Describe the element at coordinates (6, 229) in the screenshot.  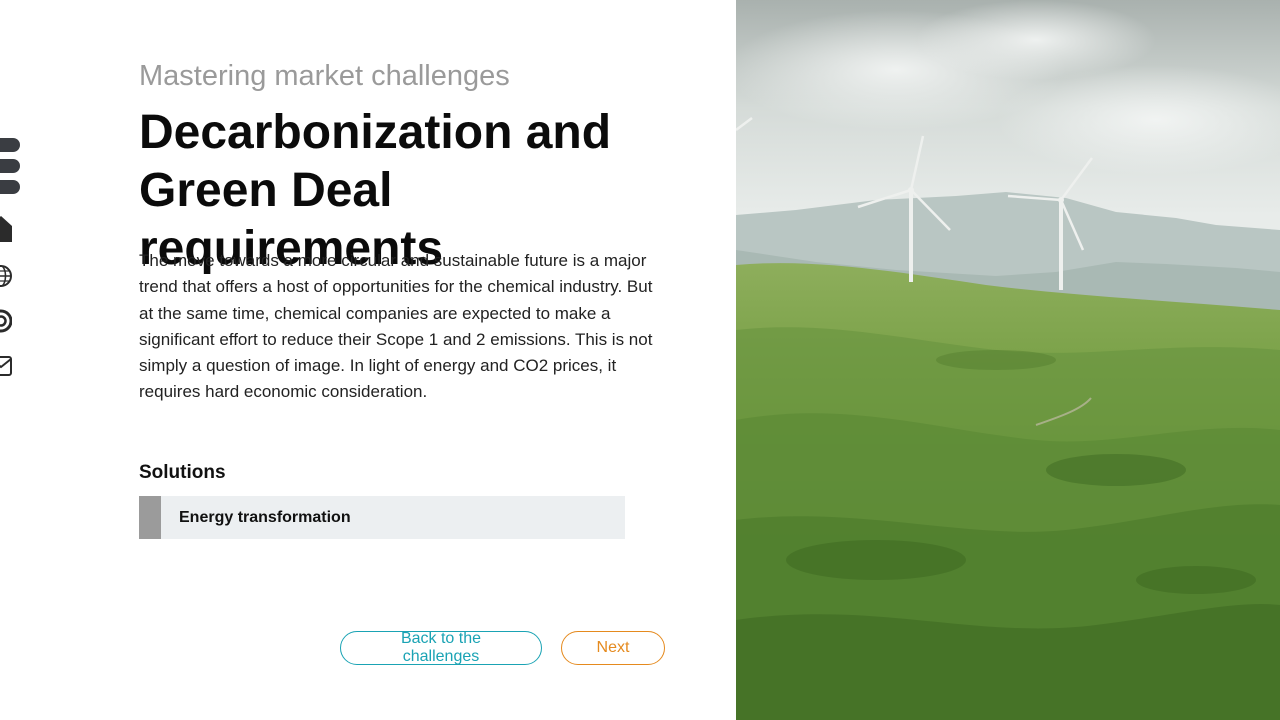
I see `home-icon` at that location.